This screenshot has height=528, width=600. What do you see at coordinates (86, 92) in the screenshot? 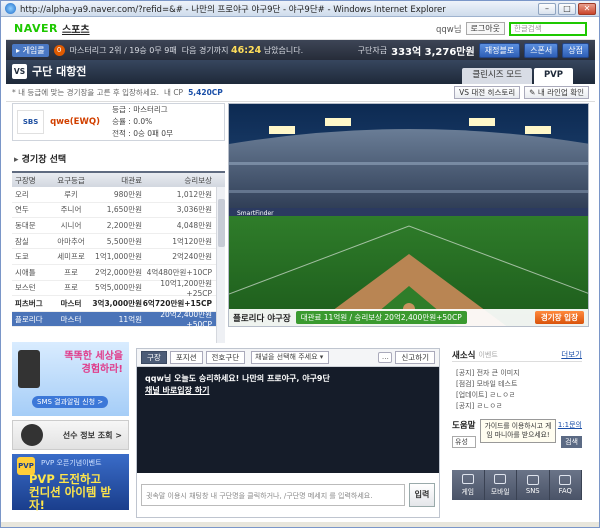
I see `info-text: * 내 등급에 맞는 경기장을 고른 후 입장하세요.` at bounding box center [86, 92].